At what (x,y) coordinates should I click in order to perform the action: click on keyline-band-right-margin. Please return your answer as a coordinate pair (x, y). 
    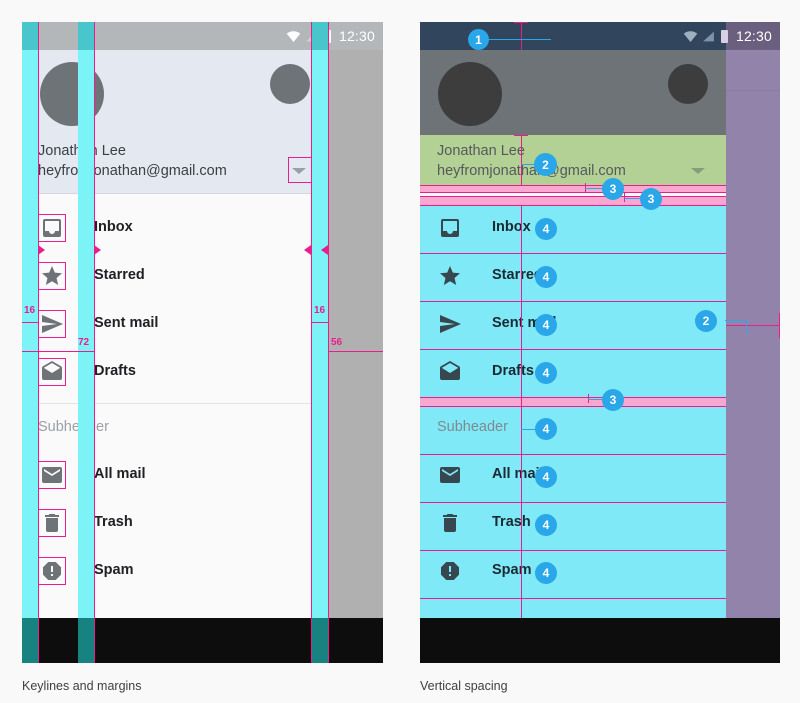
    Looking at the image, I should click on (320, 640).